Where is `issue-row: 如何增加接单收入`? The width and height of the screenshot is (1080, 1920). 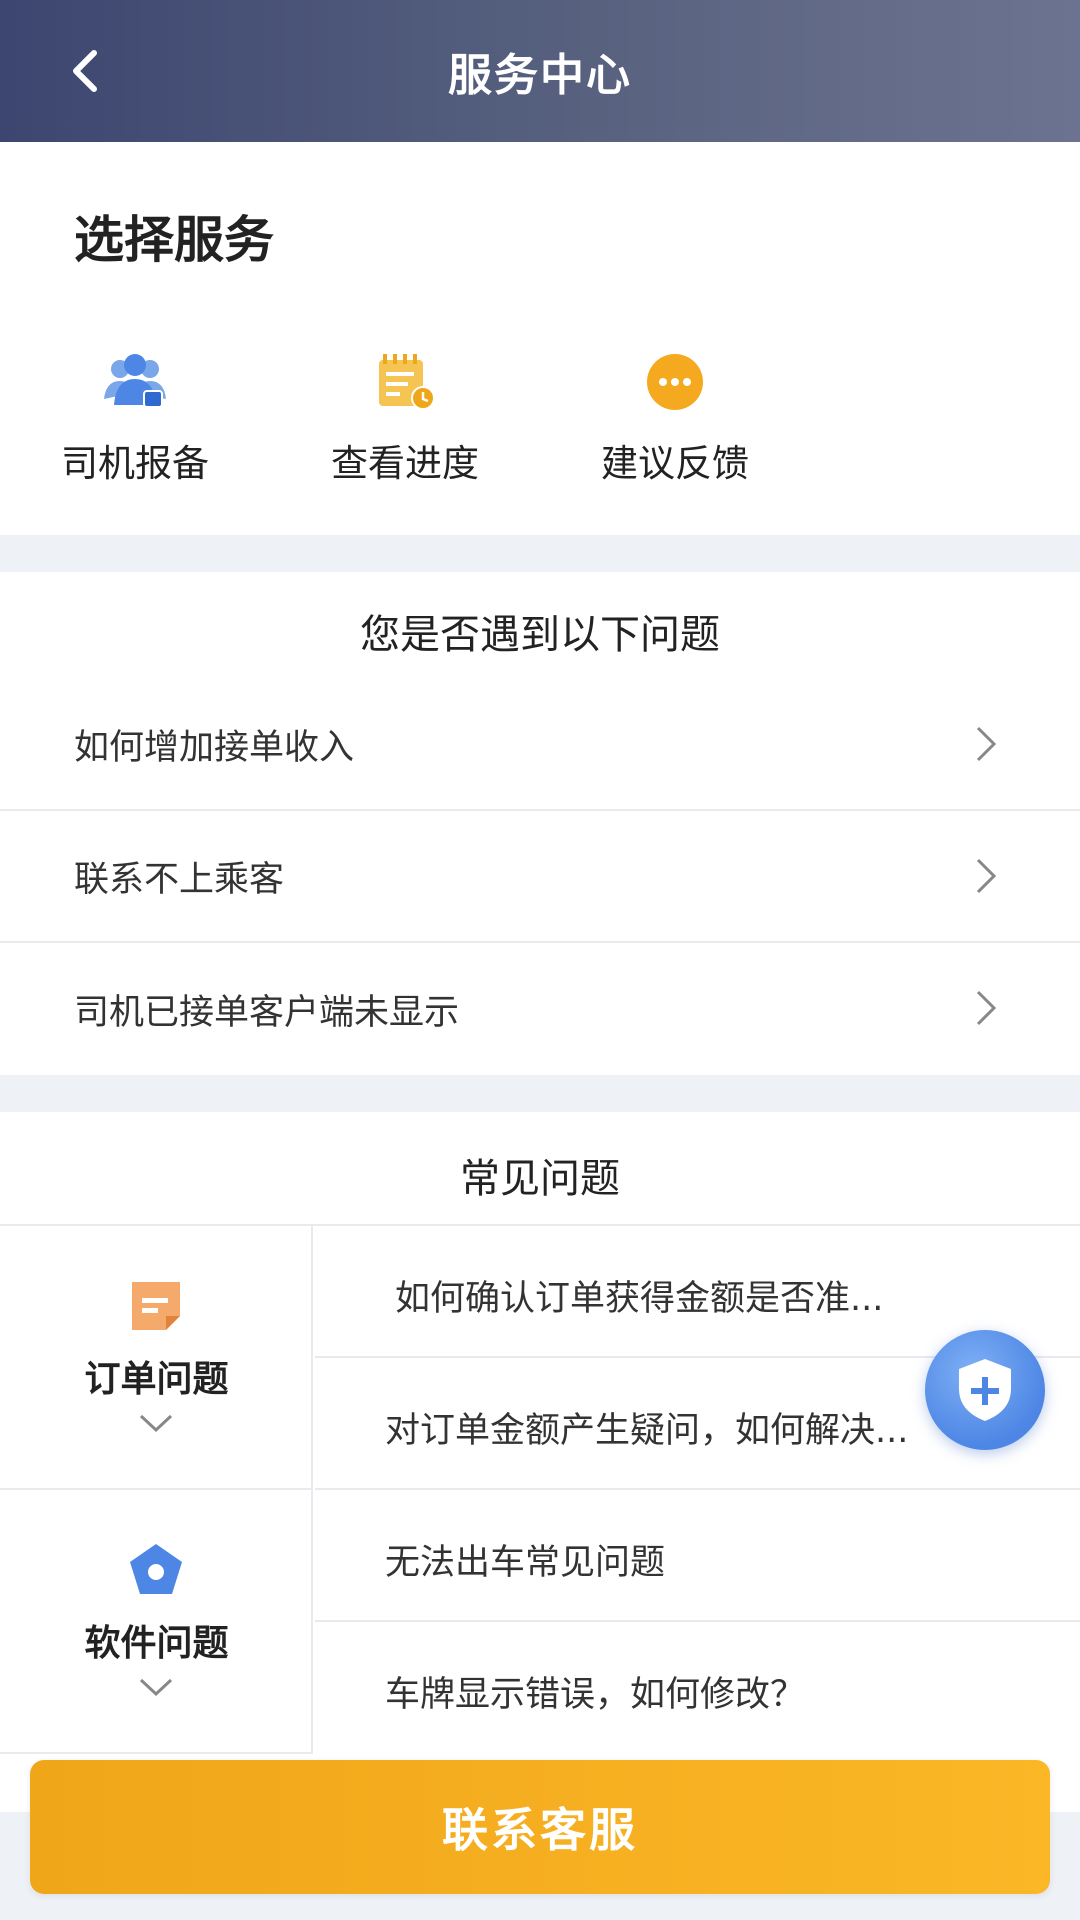 issue-row: 如何增加接单收入 is located at coordinates (540, 745).